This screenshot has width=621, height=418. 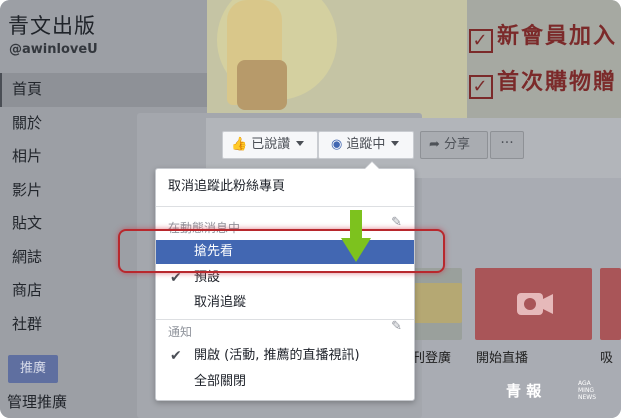 I want to click on watermark-subtitle: AGA MING NEWS, so click(x=587, y=390).